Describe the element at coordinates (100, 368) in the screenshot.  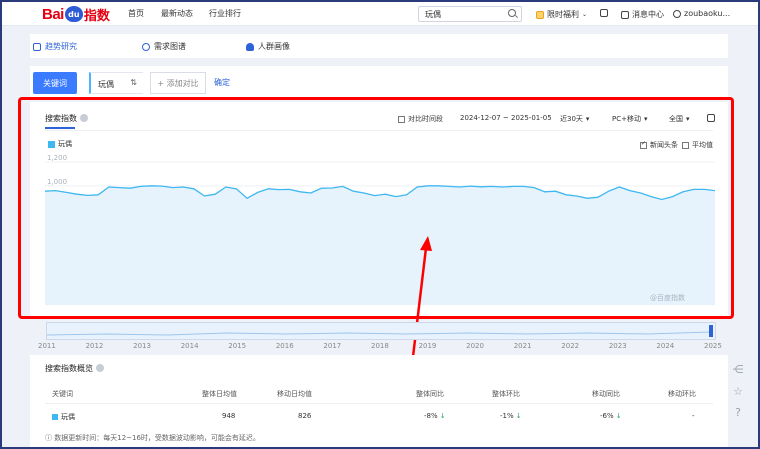
I see `help-icon` at that location.